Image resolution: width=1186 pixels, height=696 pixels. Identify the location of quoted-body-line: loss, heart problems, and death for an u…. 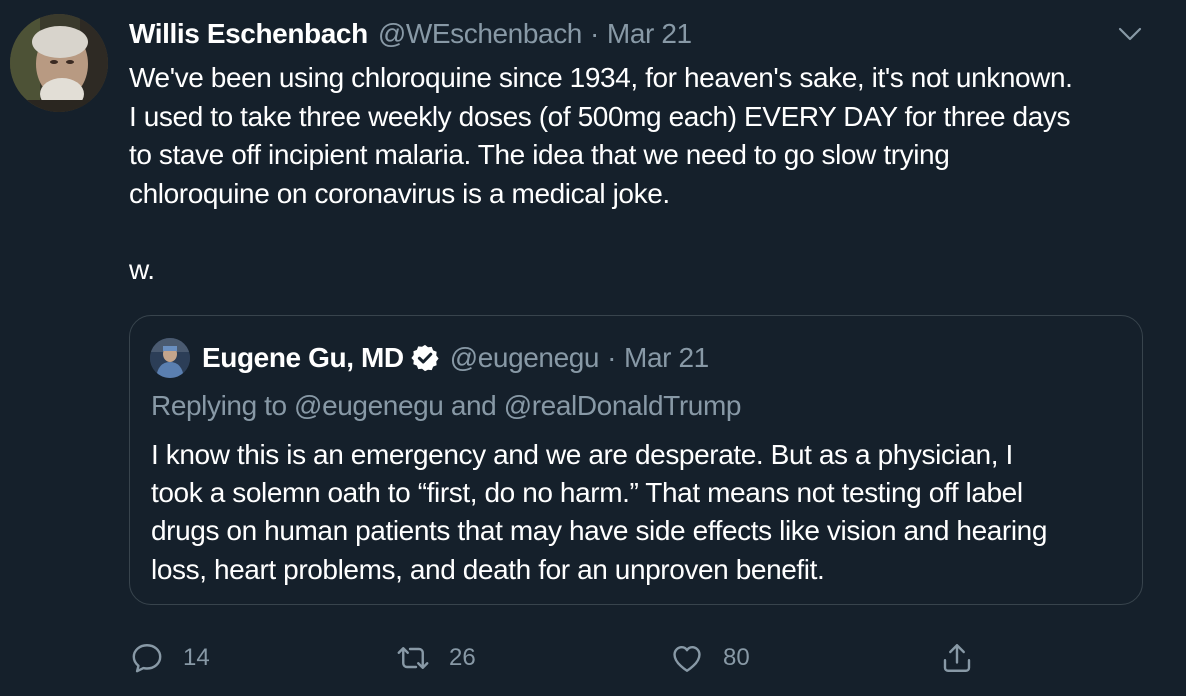
(488, 569).